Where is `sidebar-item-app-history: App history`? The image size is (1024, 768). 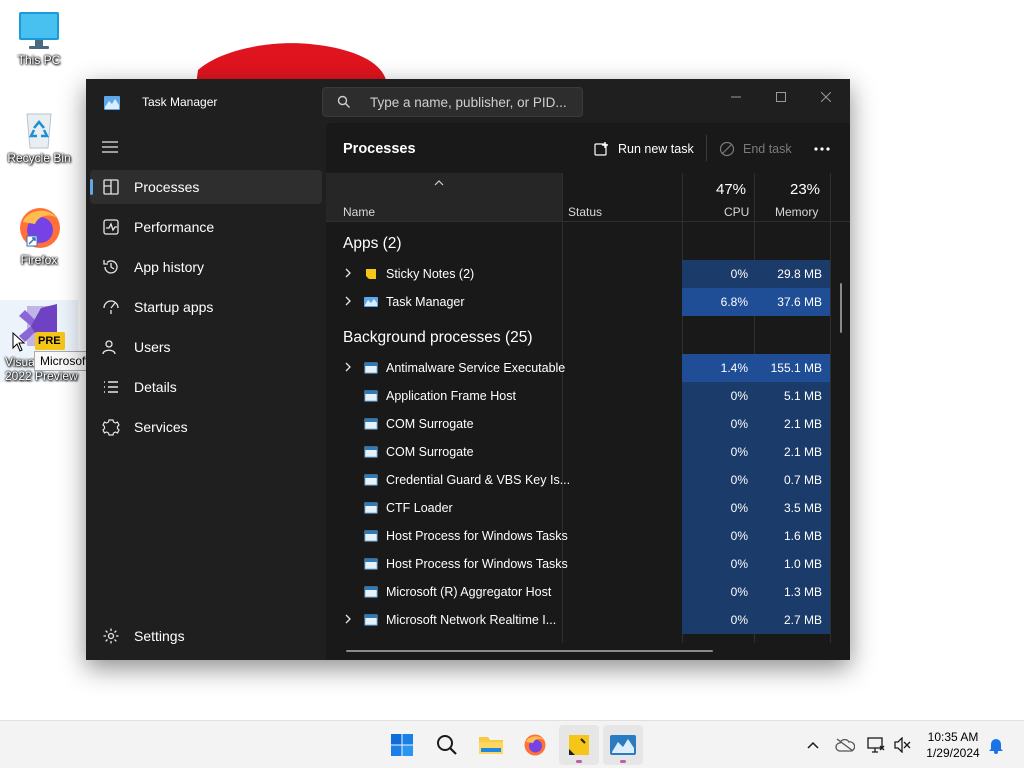 sidebar-item-app-history: App history is located at coordinates (206, 267).